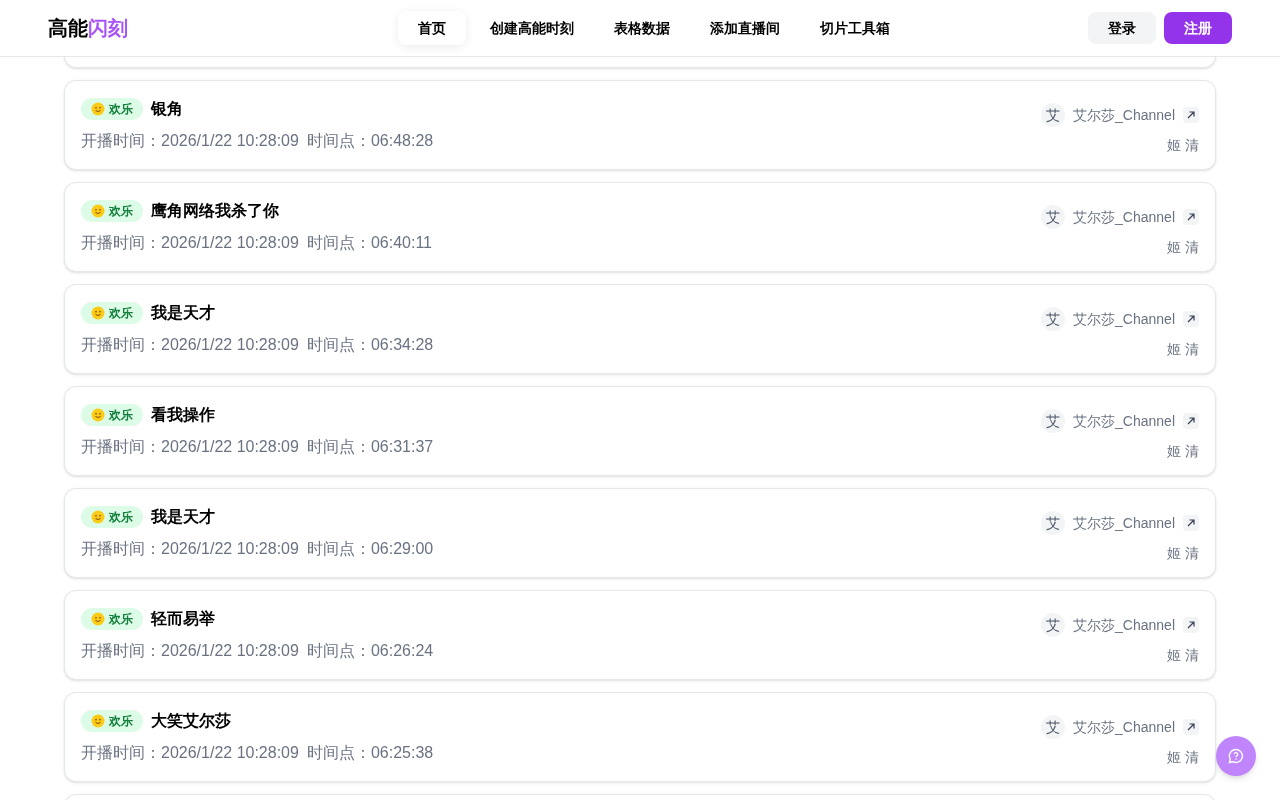 The width and height of the screenshot is (1280, 800). I want to click on time-point-text: 时间点：06:25:38, so click(370, 753).